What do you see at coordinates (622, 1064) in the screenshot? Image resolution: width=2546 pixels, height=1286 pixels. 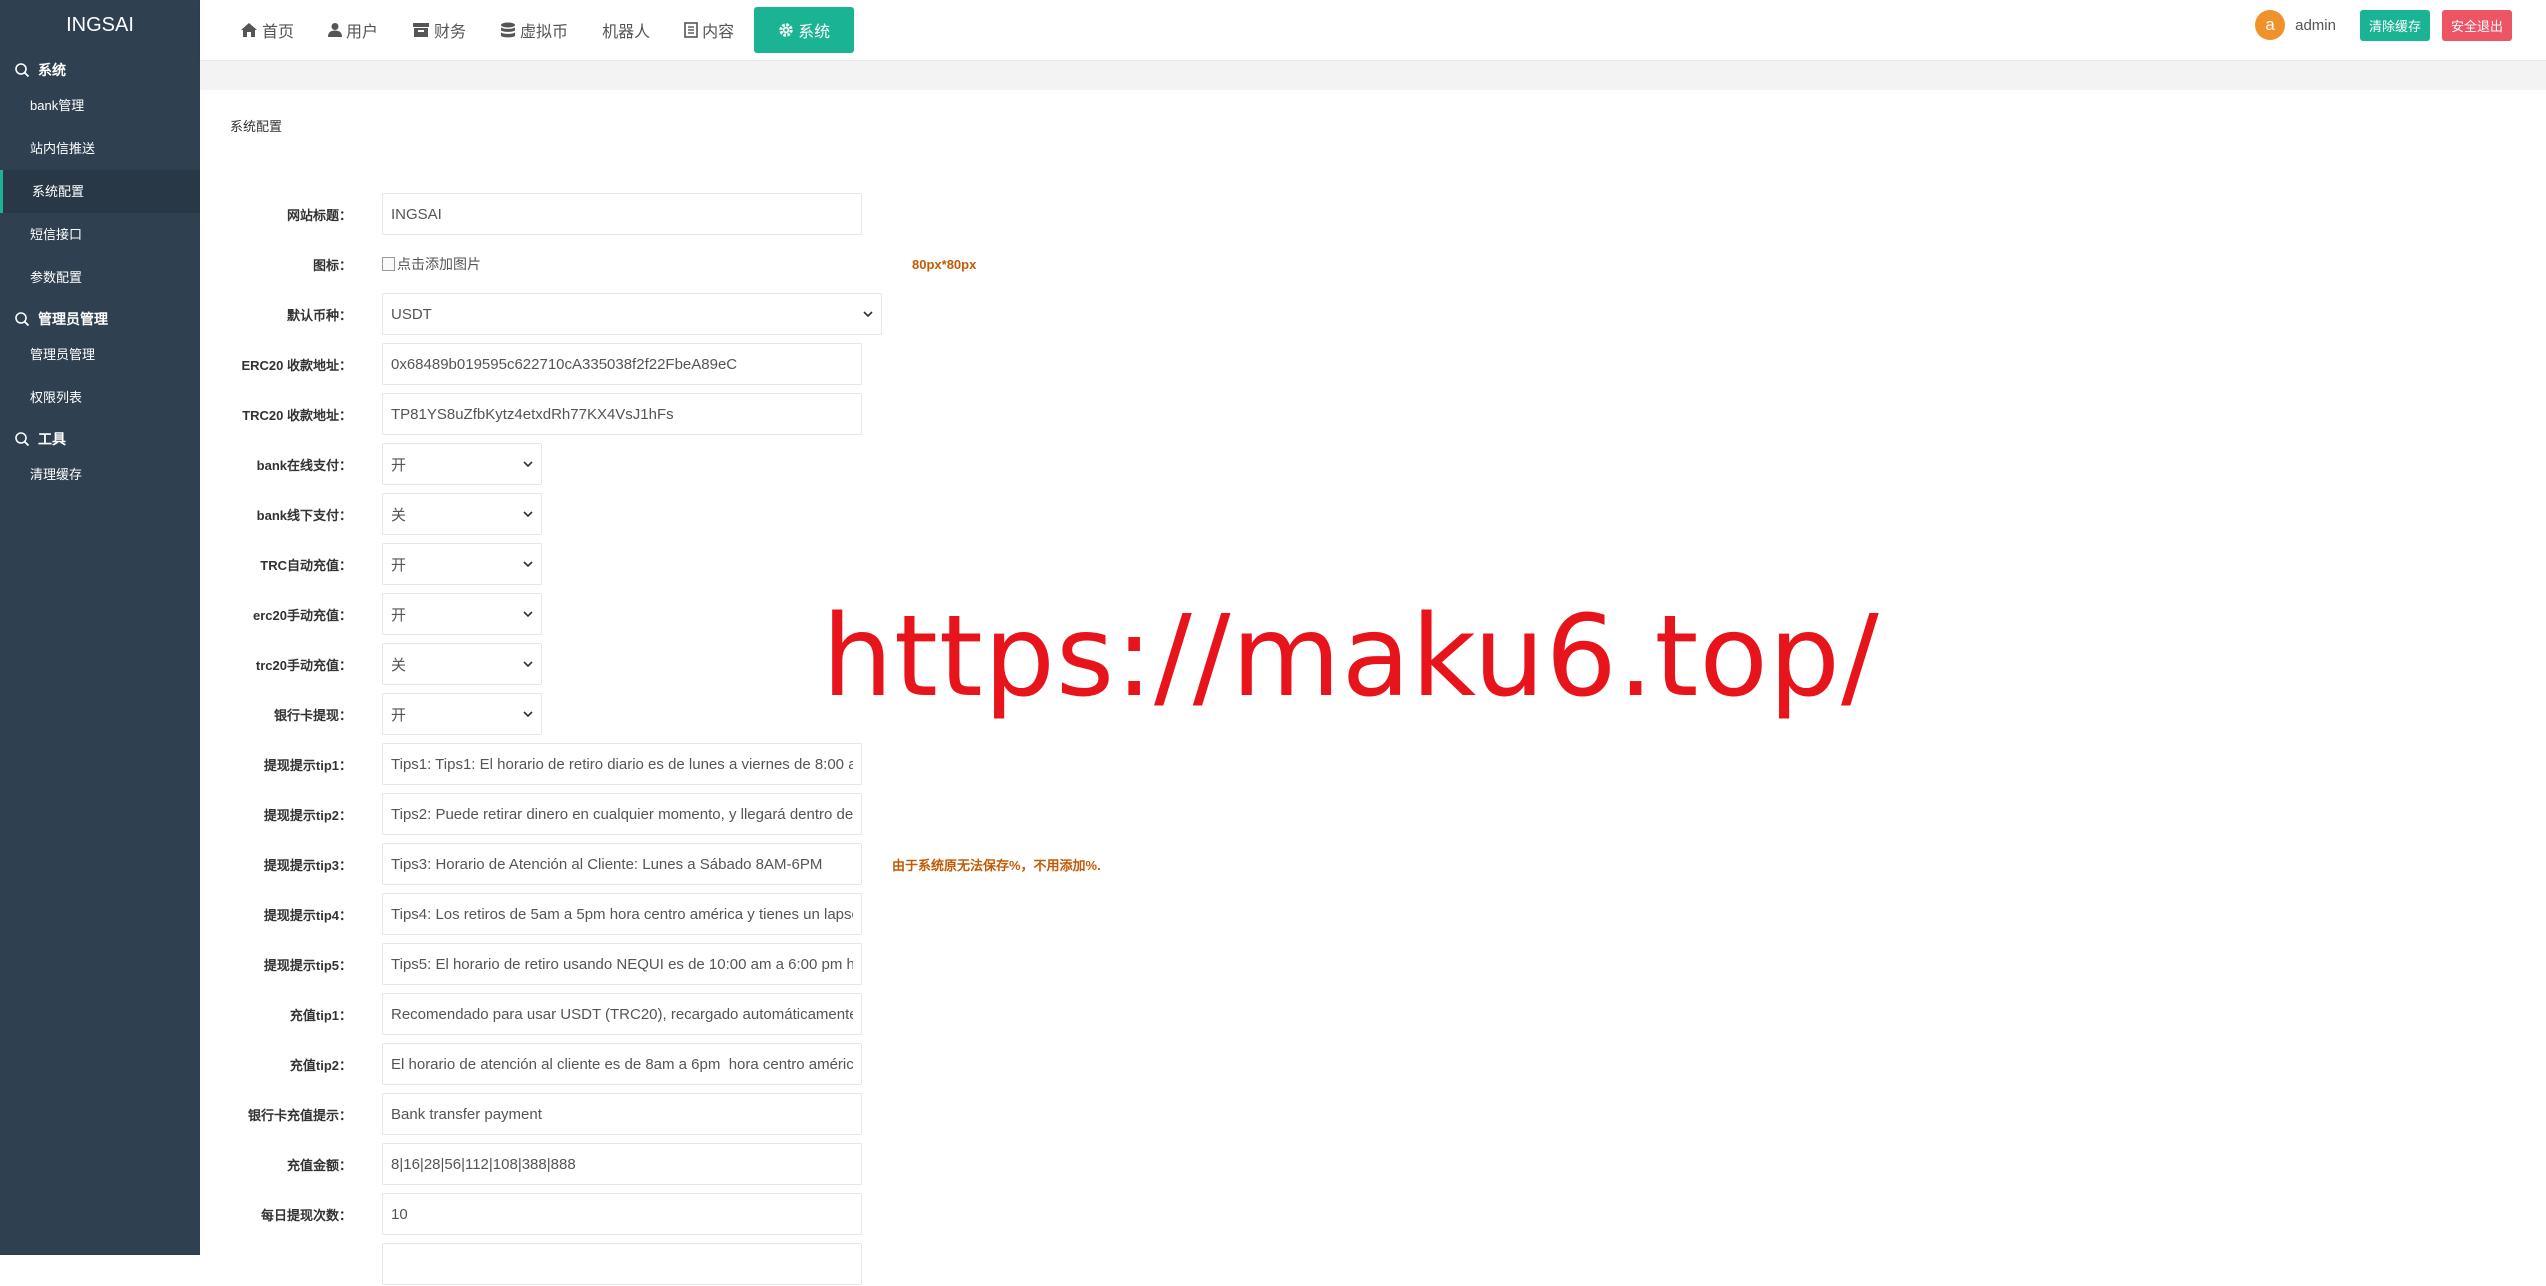 I see `recharge-tip2-input` at bounding box center [622, 1064].